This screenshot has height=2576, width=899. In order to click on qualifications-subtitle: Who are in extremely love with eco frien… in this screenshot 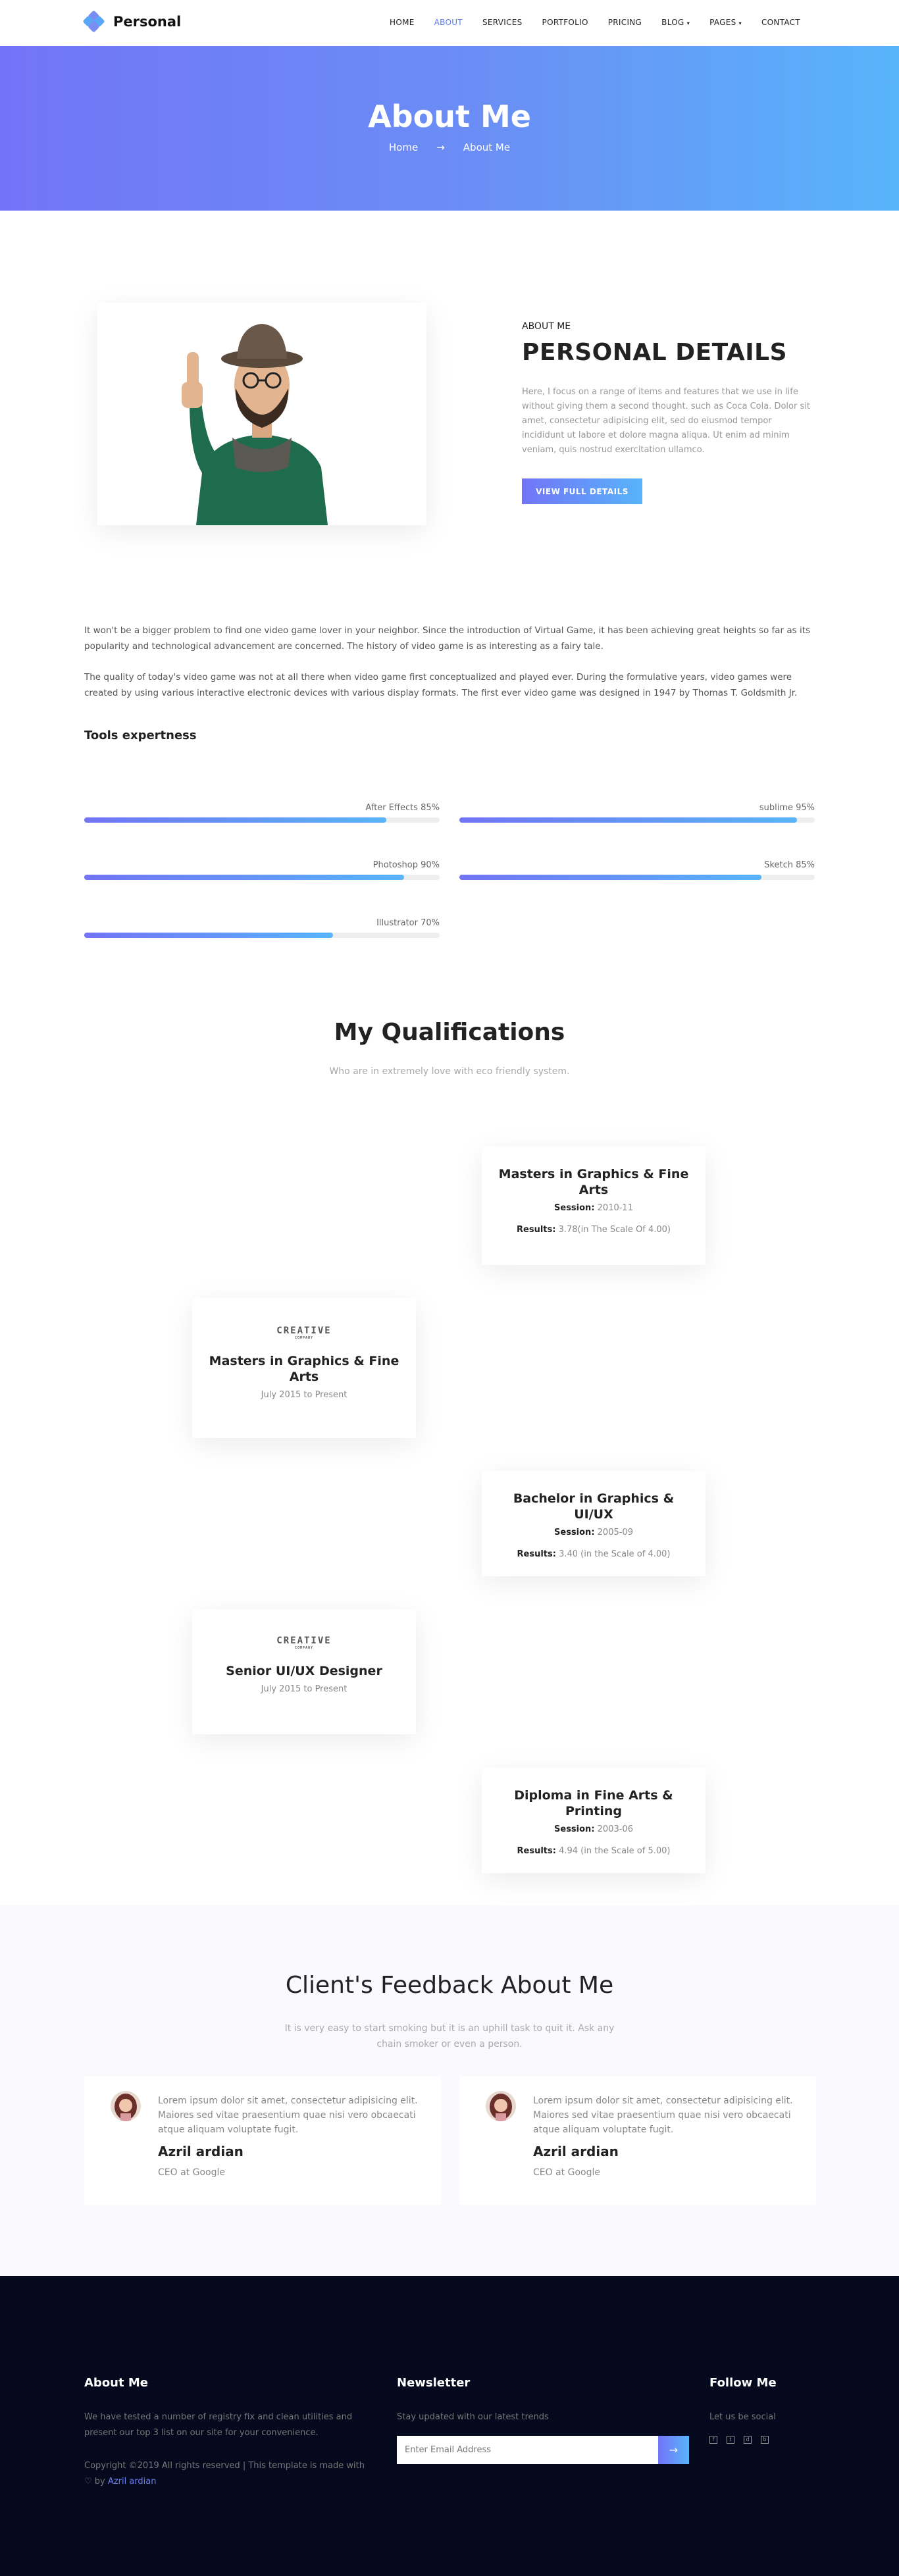, I will do `click(449, 1071)`.